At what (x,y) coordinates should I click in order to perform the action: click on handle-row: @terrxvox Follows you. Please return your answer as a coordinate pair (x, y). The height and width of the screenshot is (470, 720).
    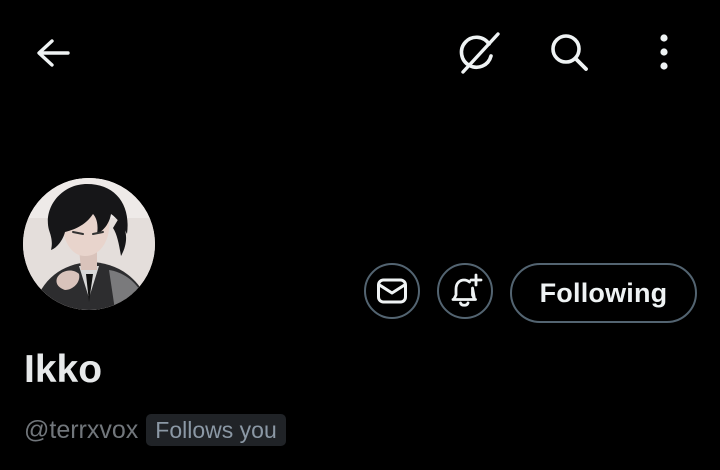
    Looking at the image, I should click on (155, 430).